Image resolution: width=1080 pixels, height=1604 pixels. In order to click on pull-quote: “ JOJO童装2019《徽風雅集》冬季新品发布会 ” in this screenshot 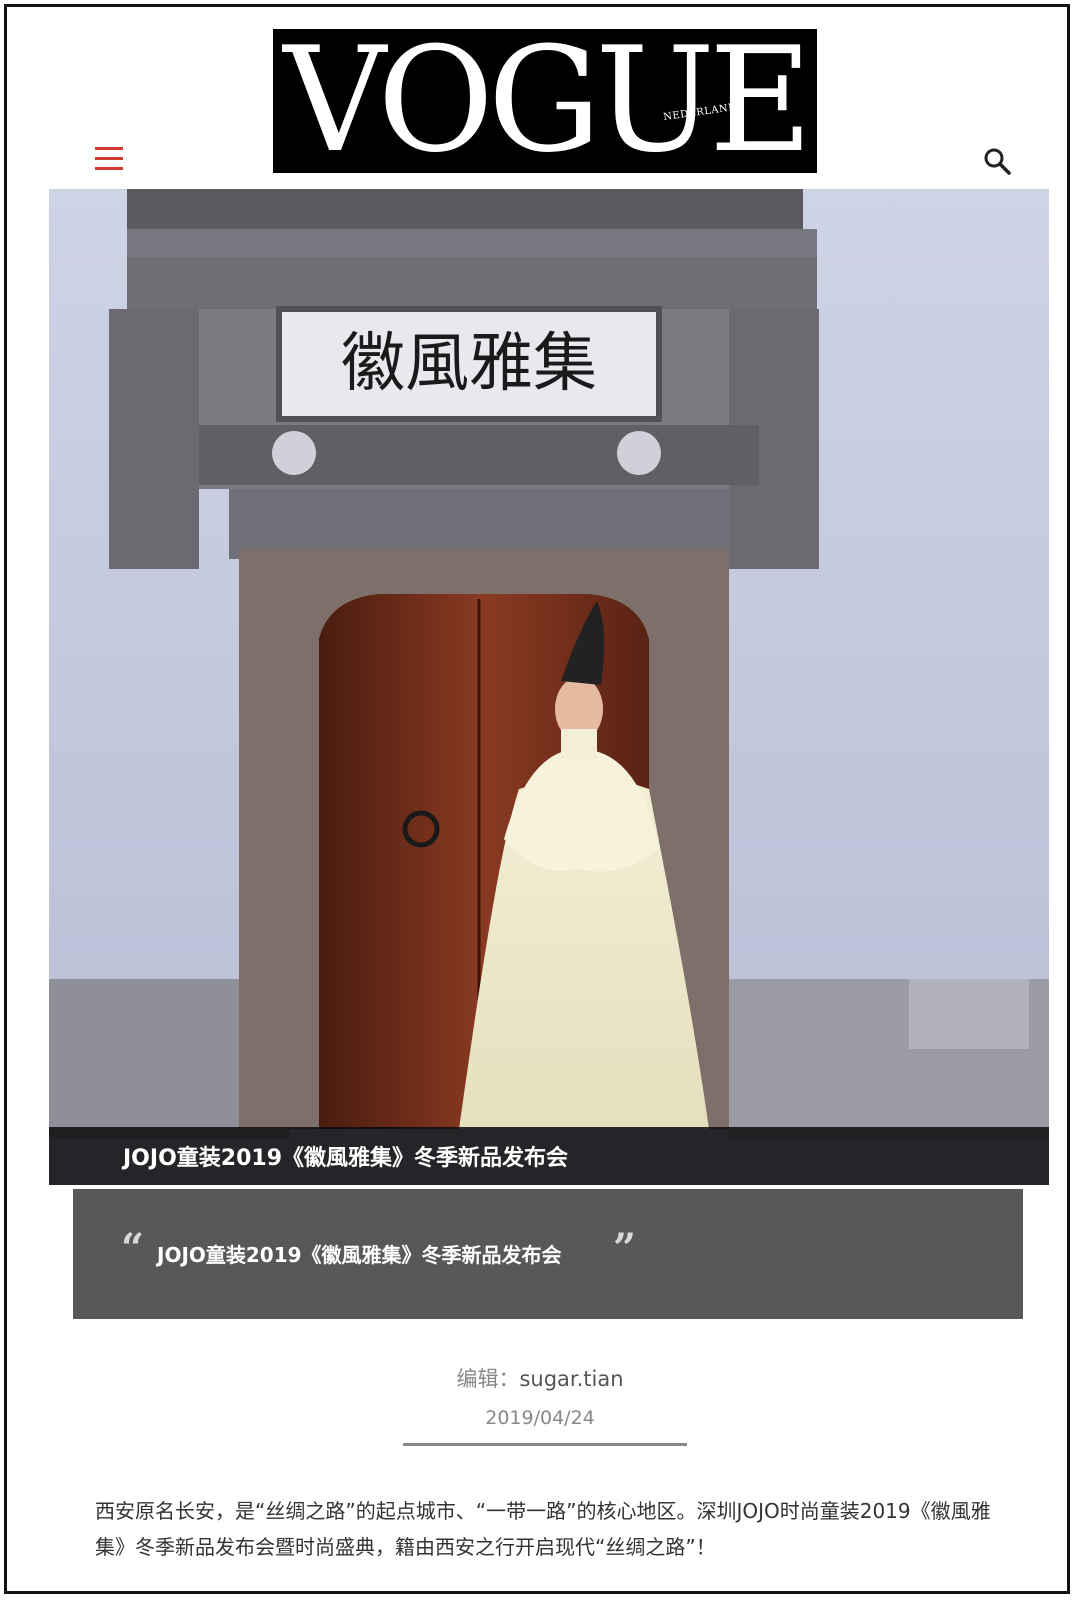, I will do `click(548, 1254)`.